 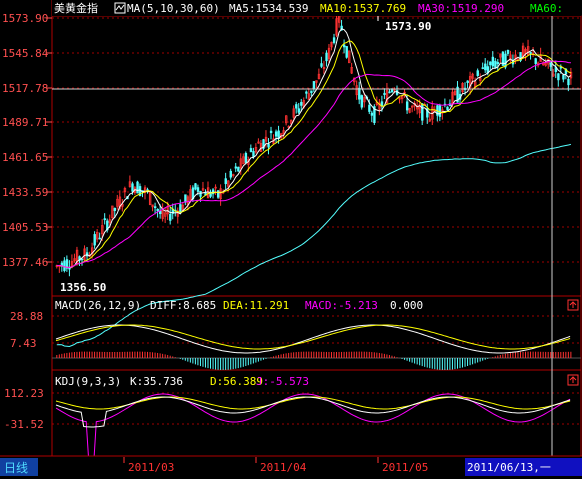 I want to click on instrument-name: 美黄金指, so click(x=76, y=8).